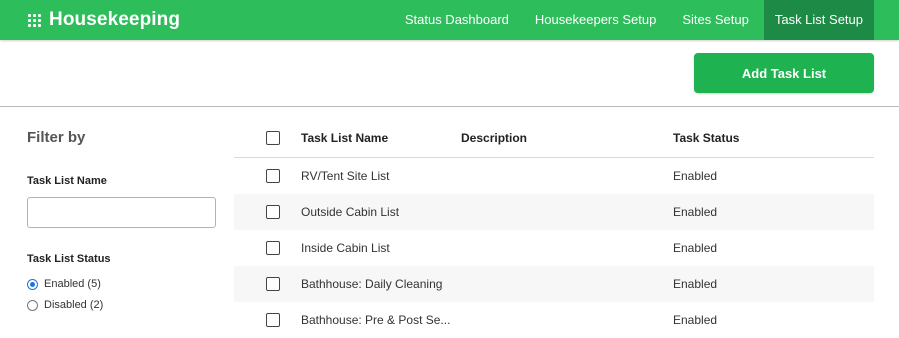  I want to click on header-task-status: Task Status, so click(706, 137).